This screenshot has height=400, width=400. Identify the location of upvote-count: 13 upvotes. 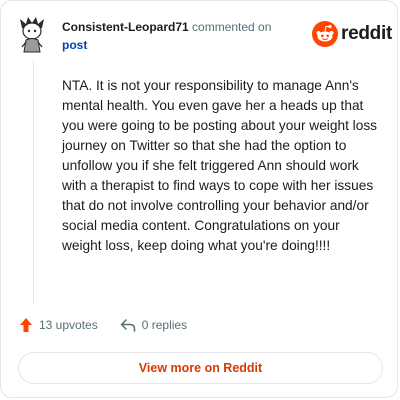
(68, 325).